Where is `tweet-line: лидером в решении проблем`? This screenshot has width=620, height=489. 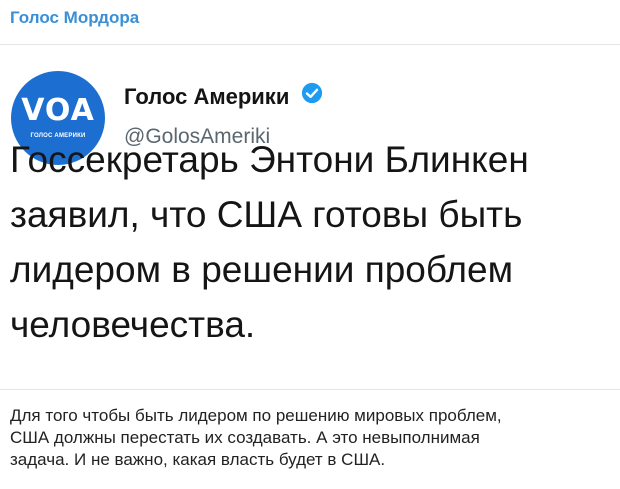 tweet-line: лидером в решении проблем is located at coordinates (262, 269).